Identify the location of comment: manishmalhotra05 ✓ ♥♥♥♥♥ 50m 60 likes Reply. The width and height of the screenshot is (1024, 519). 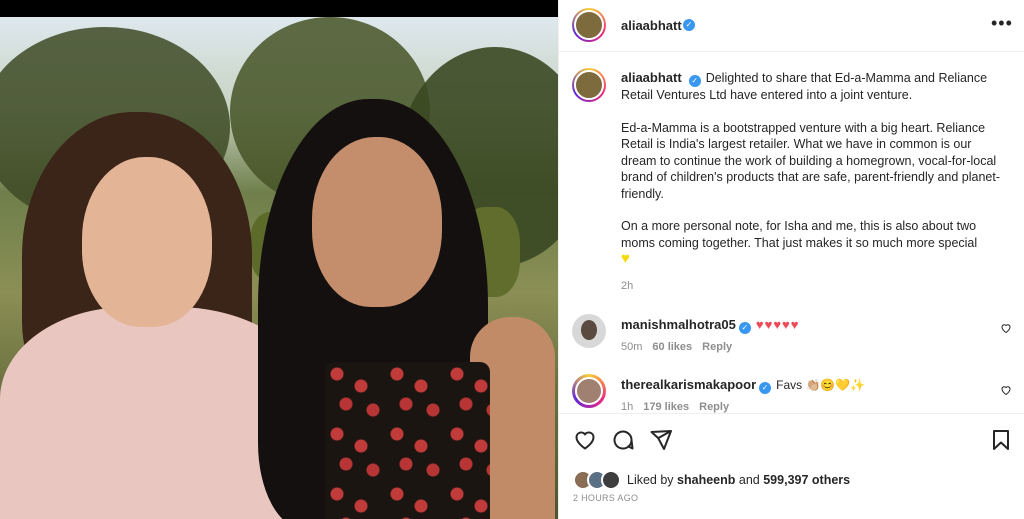
(791, 337).